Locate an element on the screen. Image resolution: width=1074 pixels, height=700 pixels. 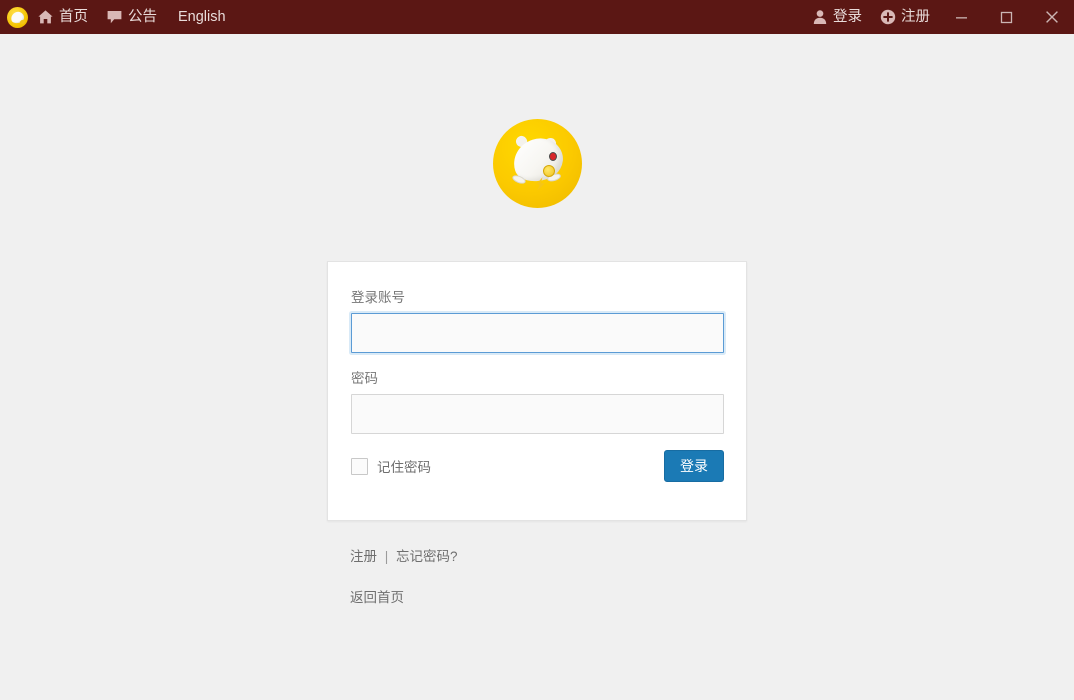
footer-links-row-1: 注册 | 忘记密码? is located at coordinates (404, 555).